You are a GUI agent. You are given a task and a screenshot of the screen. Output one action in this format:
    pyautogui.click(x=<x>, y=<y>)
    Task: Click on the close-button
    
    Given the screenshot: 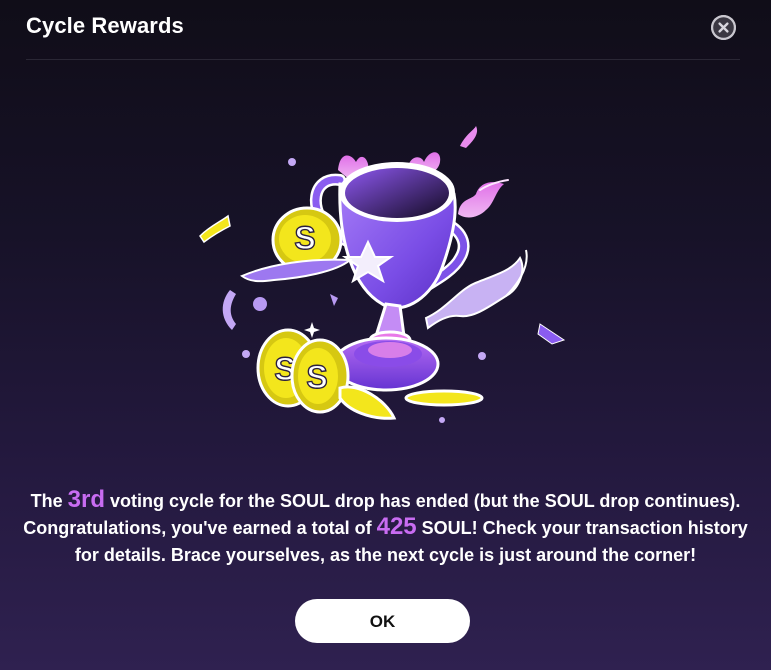 What is the action you would take?
    pyautogui.click(x=723, y=27)
    